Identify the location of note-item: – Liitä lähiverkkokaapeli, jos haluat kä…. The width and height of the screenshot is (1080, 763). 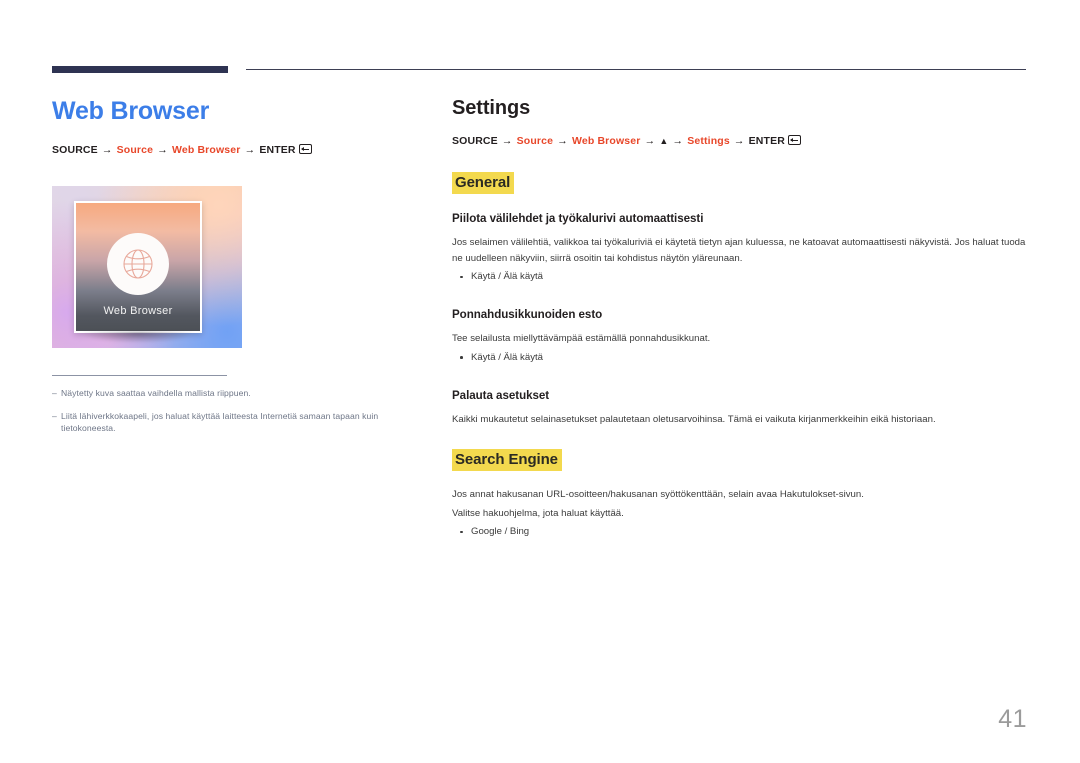
(237, 422).